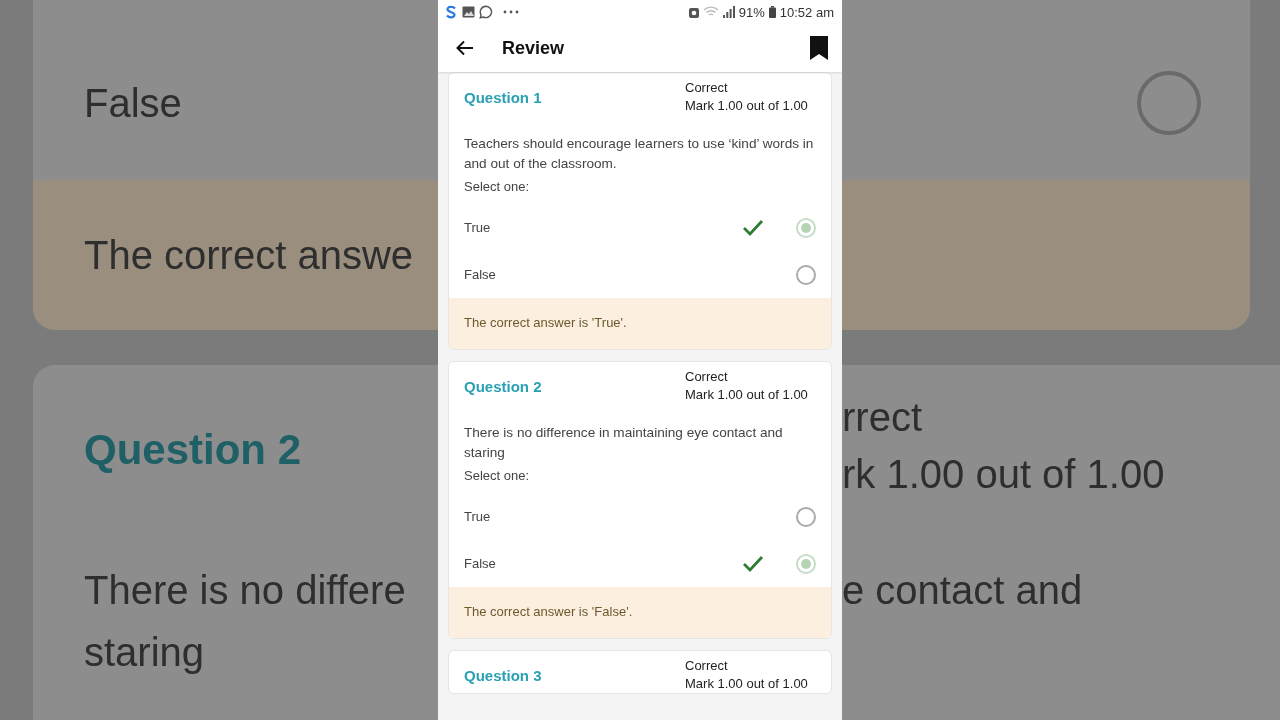  I want to click on wifi-icon, so click(710, 12).